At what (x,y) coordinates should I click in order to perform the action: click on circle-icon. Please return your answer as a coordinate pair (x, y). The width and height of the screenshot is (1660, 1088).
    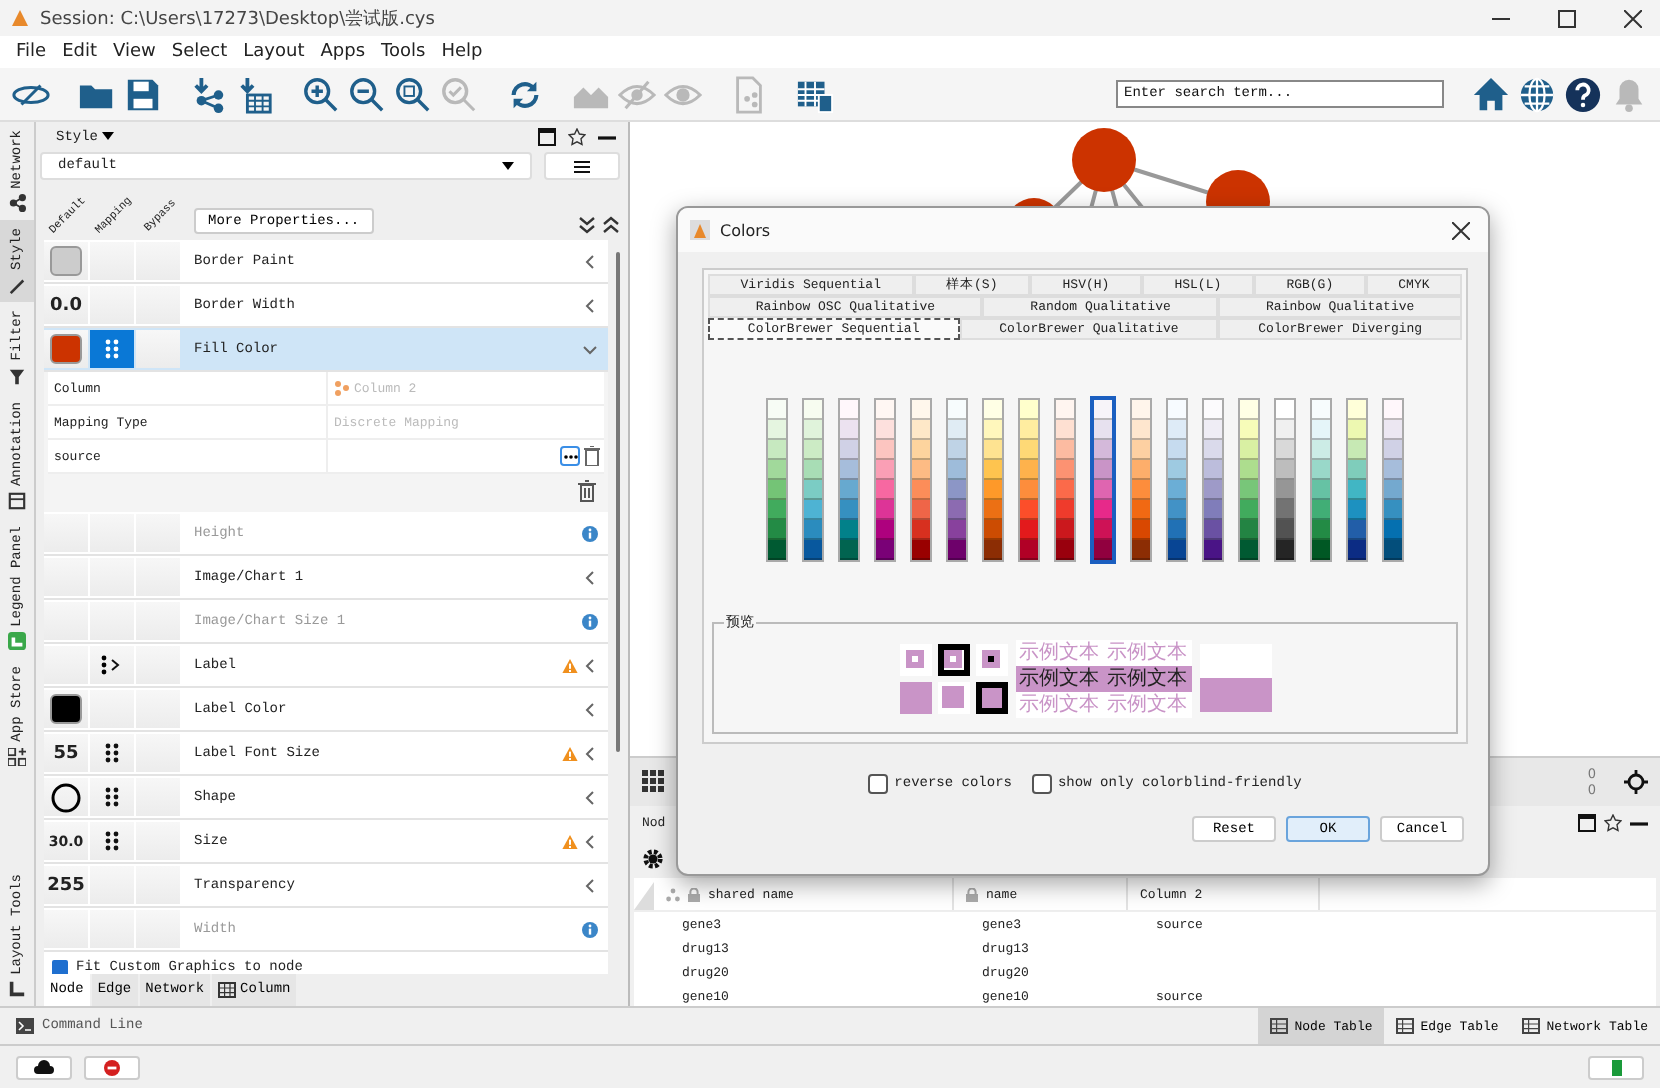
    Looking at the image, I should click on (66, 797).